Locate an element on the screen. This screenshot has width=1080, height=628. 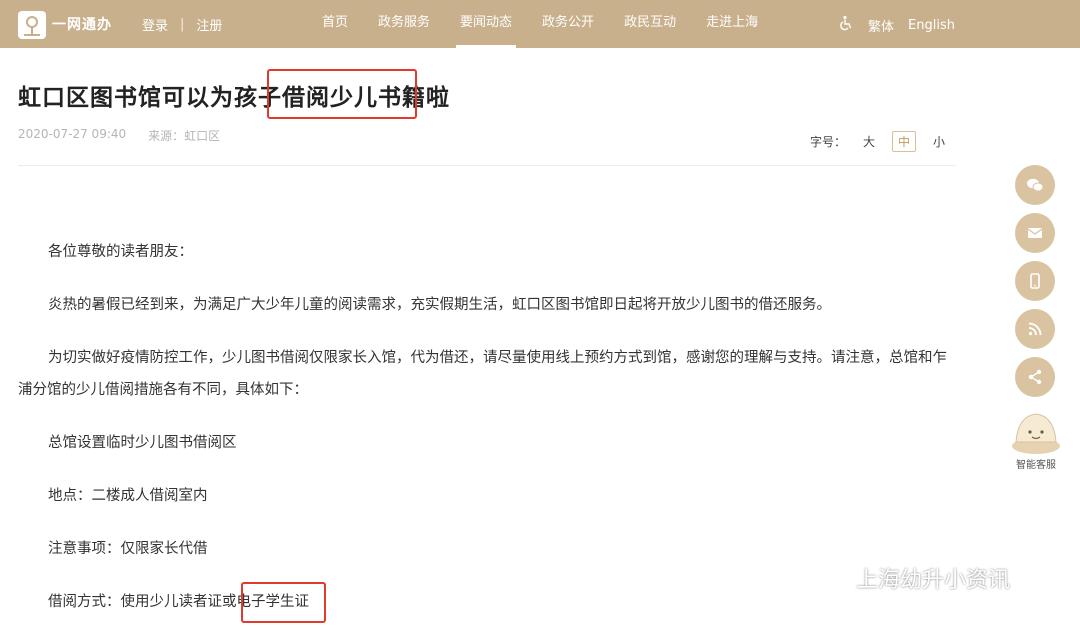
wechat-share-button is located at coordinates (1035, 185).